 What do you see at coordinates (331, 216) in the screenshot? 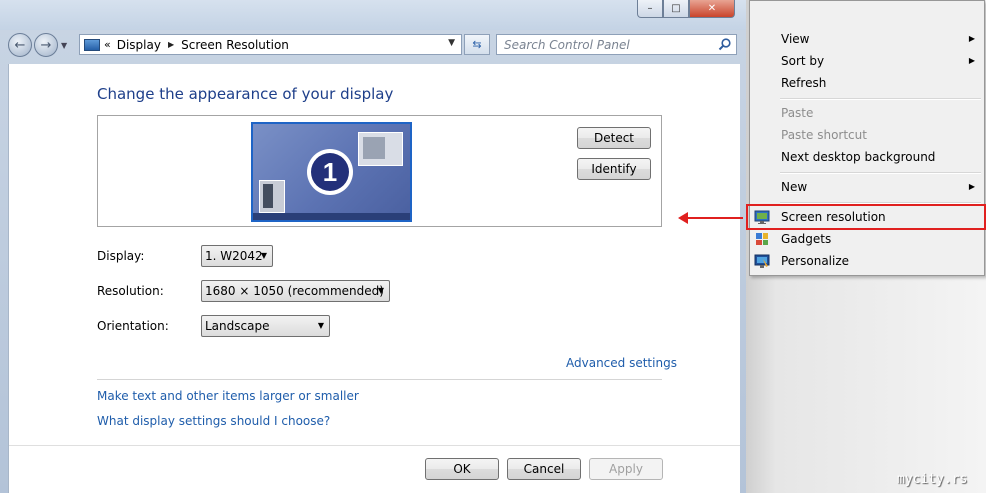
I see `monitor-taskbar` at bounding box center [331, 216].